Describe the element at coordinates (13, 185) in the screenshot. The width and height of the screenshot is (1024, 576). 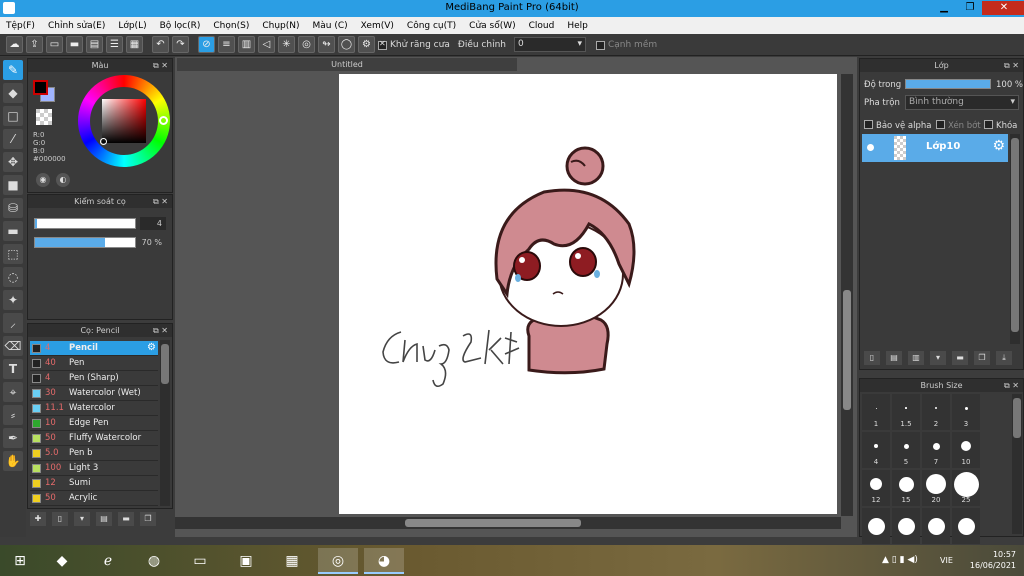
I see `fill-rect-tool-icon: ■` at that location.